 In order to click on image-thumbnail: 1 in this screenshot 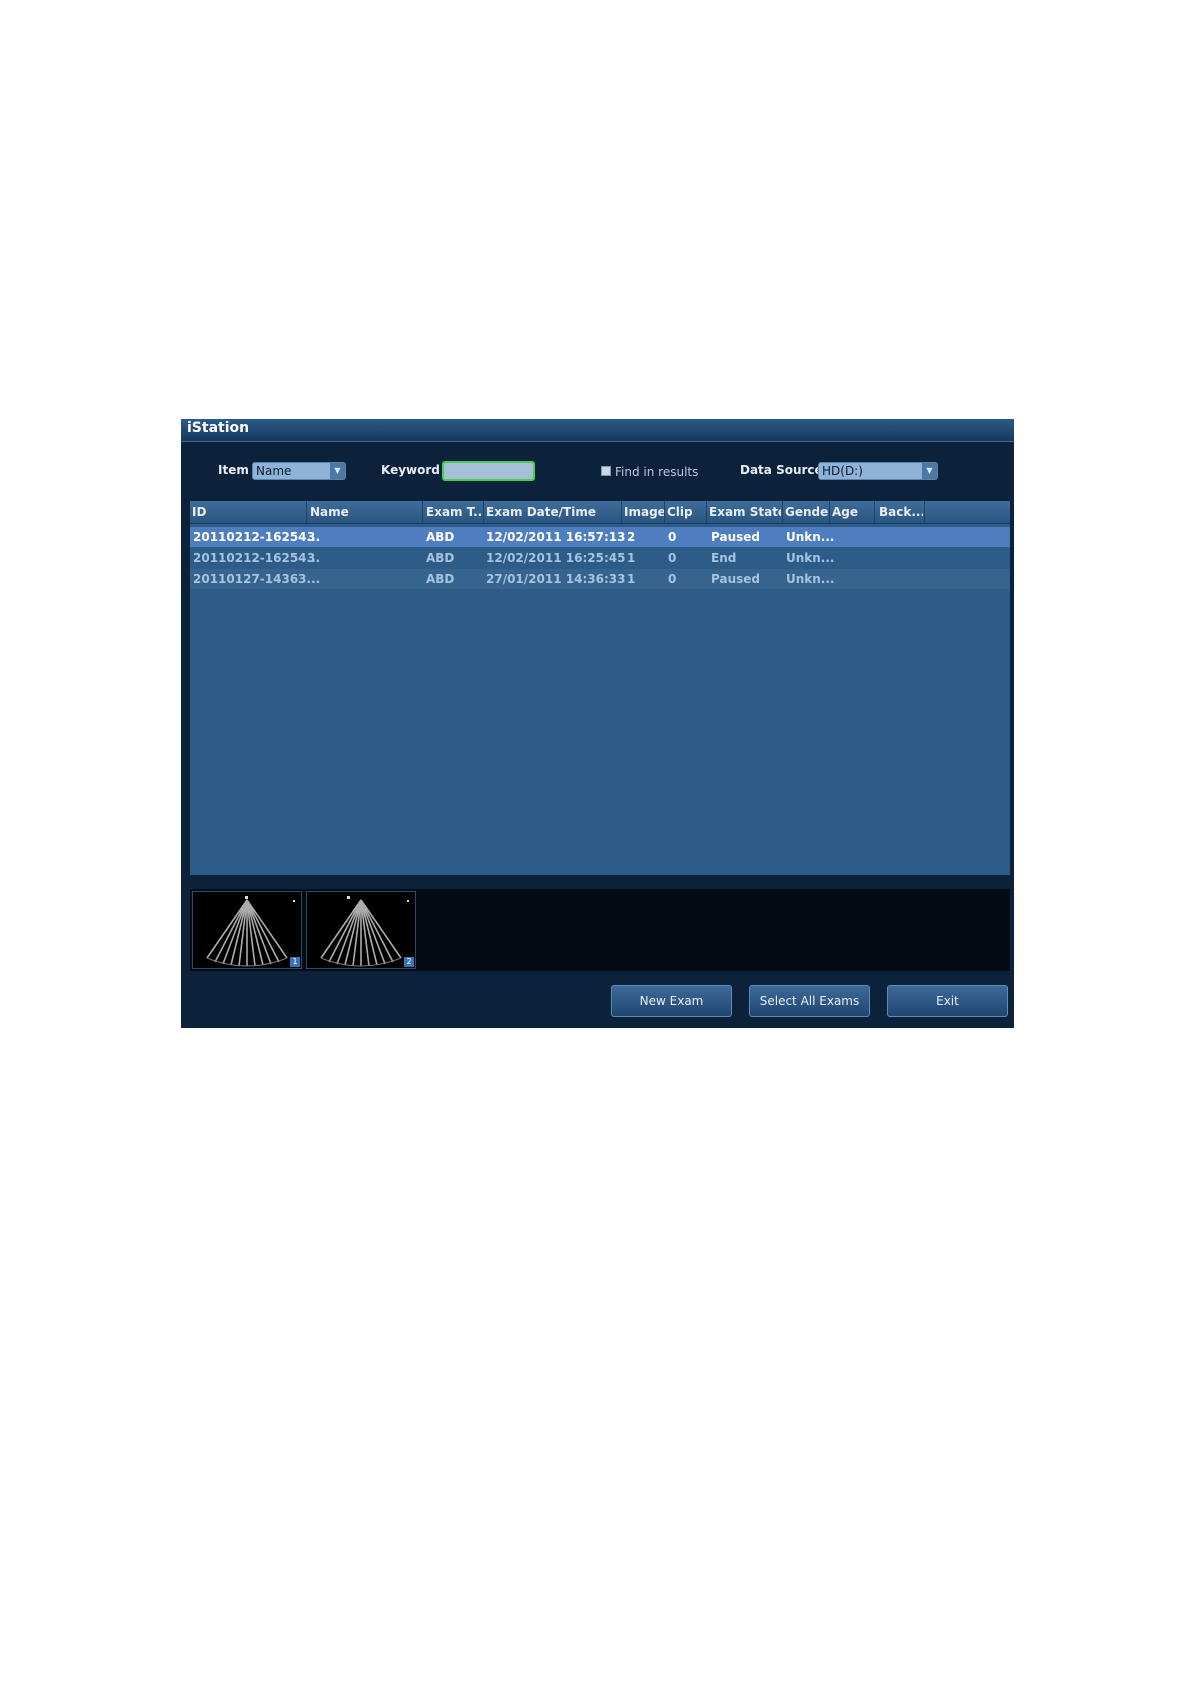, I will do `click(247, 930)`.